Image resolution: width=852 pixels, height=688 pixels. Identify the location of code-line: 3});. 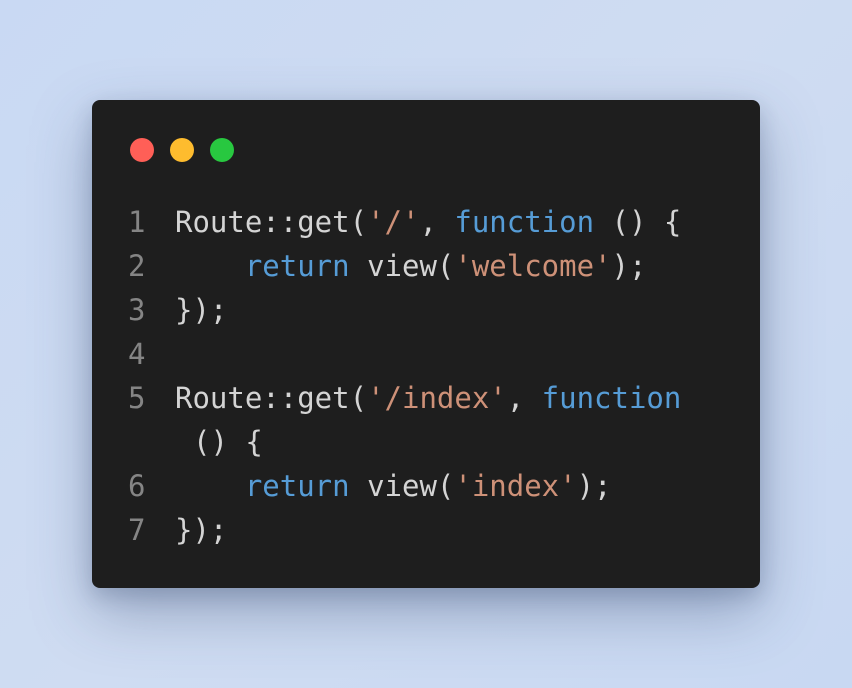
(426, 310).